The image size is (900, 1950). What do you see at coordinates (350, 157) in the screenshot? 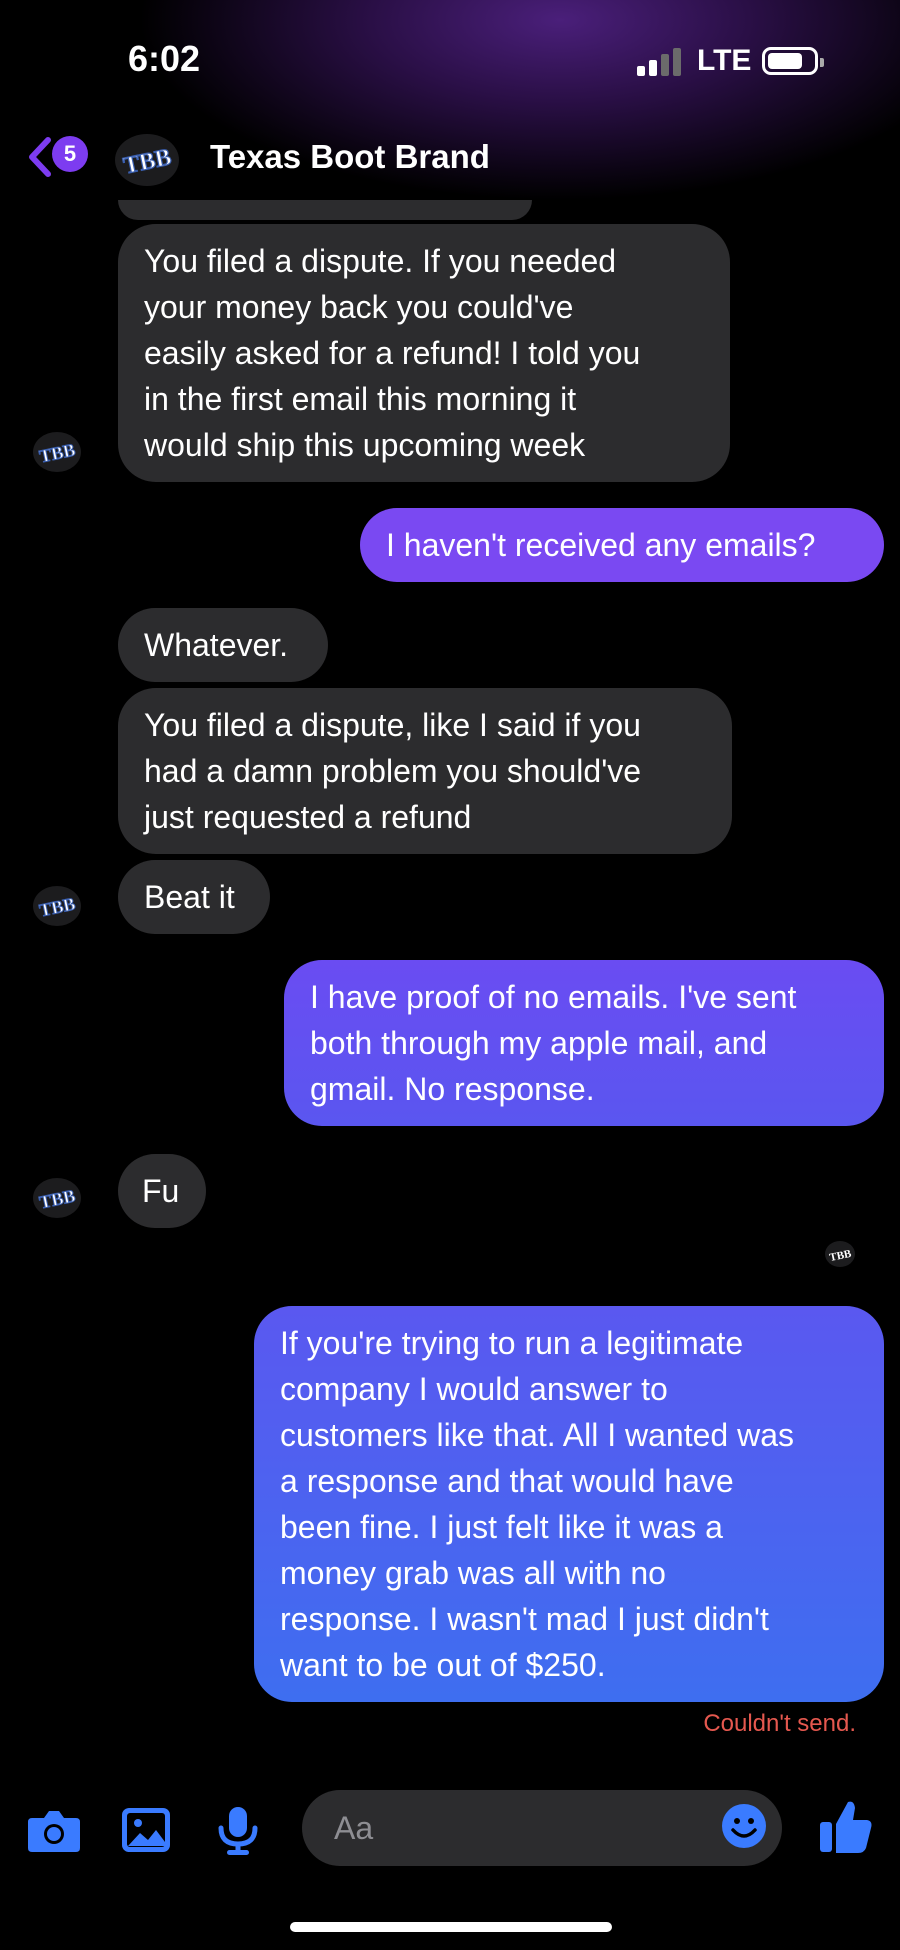
I see `conversation-title: Texas Boot Brand` at bounding box center [350, 157].